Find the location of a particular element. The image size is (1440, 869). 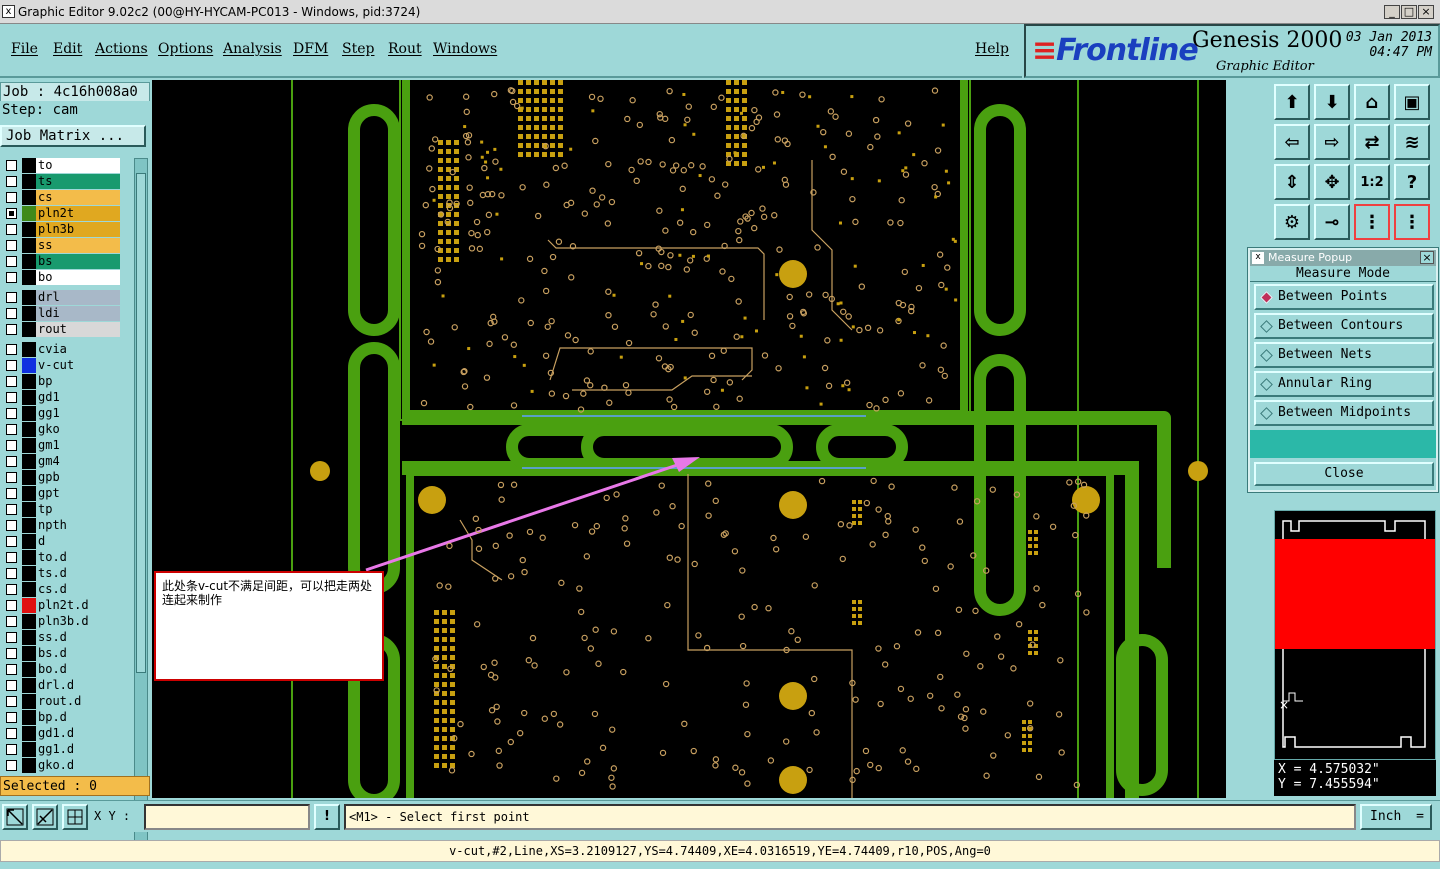

layer-row-to.d: to.d is located at coordinates (62, 557).